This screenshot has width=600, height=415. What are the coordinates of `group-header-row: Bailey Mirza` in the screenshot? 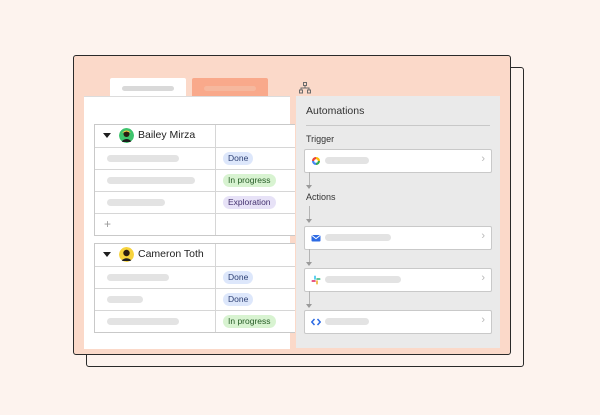 It's located at (195, 136).